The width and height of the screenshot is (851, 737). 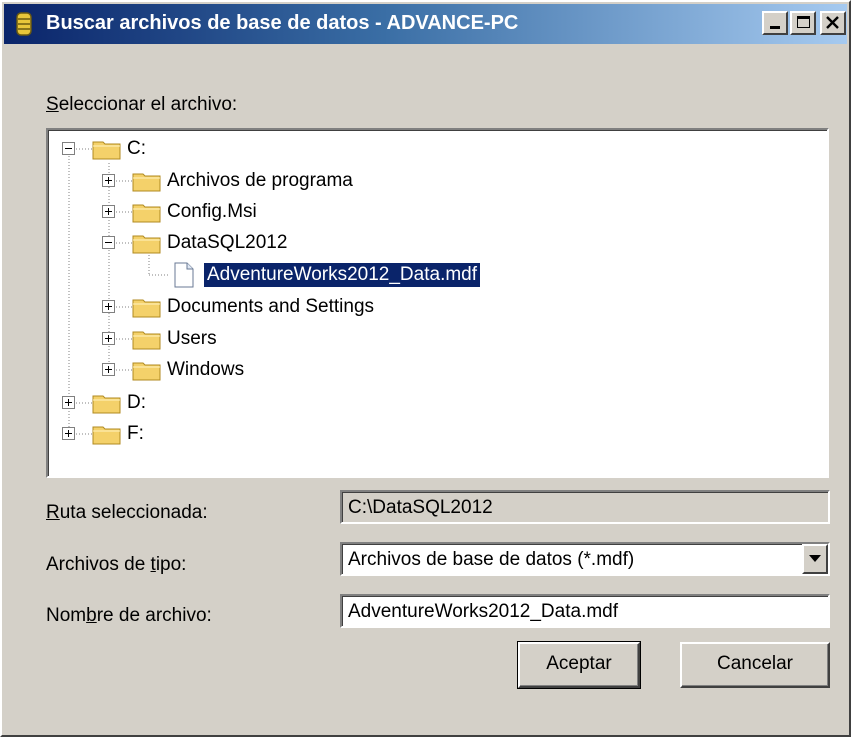 What do you see at coordinates (136, 148) in the screenshot?
I see `tree-node-label: C:` at bounding box center [136, 148].